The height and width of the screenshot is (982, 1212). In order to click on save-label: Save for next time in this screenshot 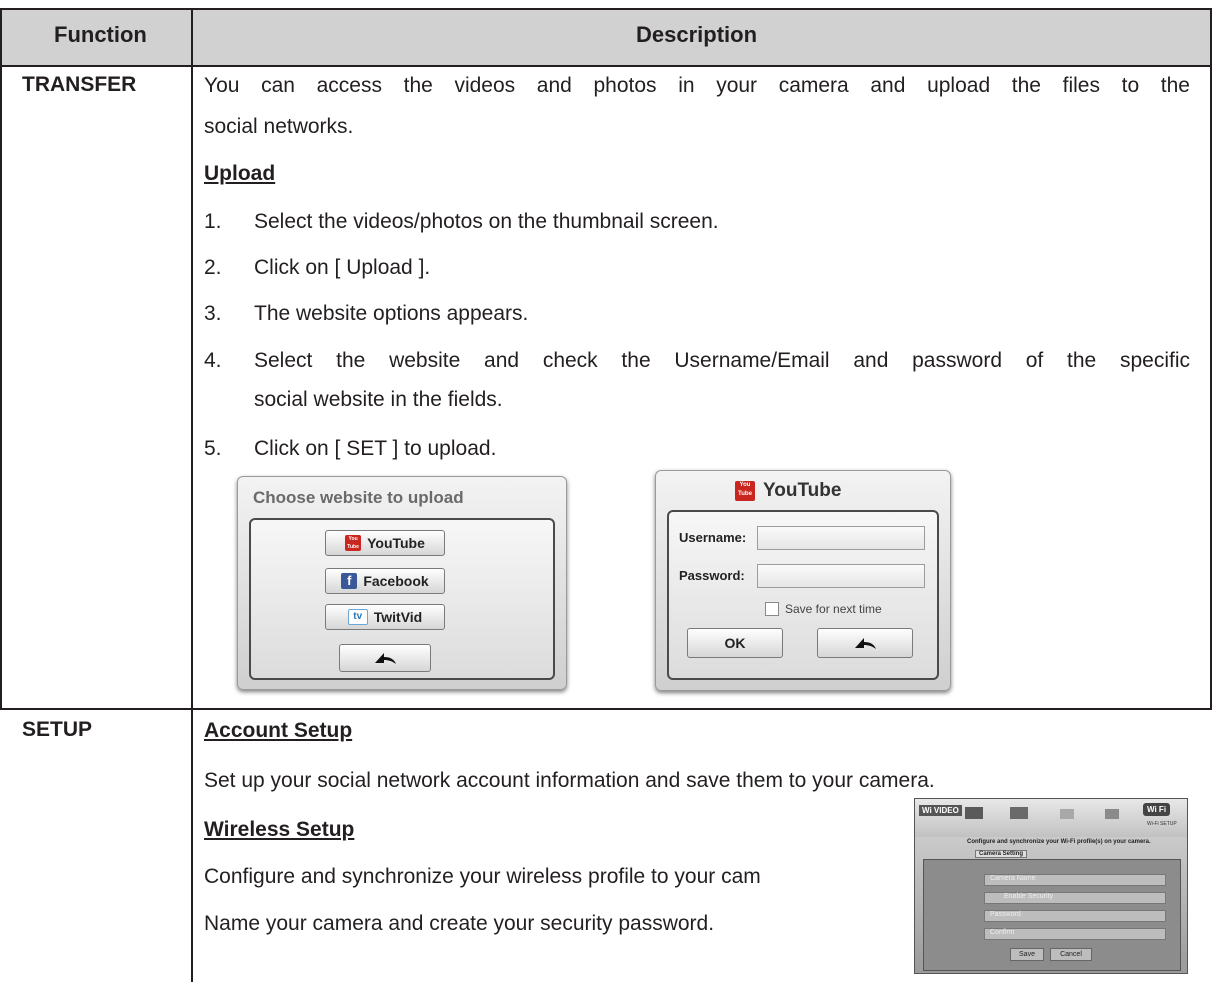, I will do `click(833, 609)`.